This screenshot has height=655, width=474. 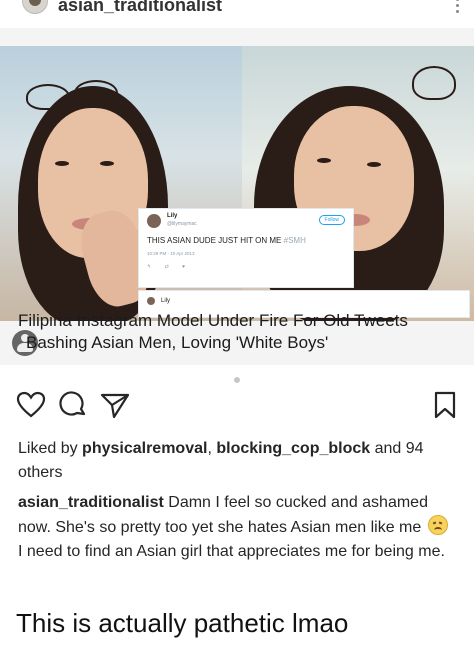 What do you see at coordinates (237, 379) in the screenshot?
I see `carousel-indicator` at bounding box center [237, 379].